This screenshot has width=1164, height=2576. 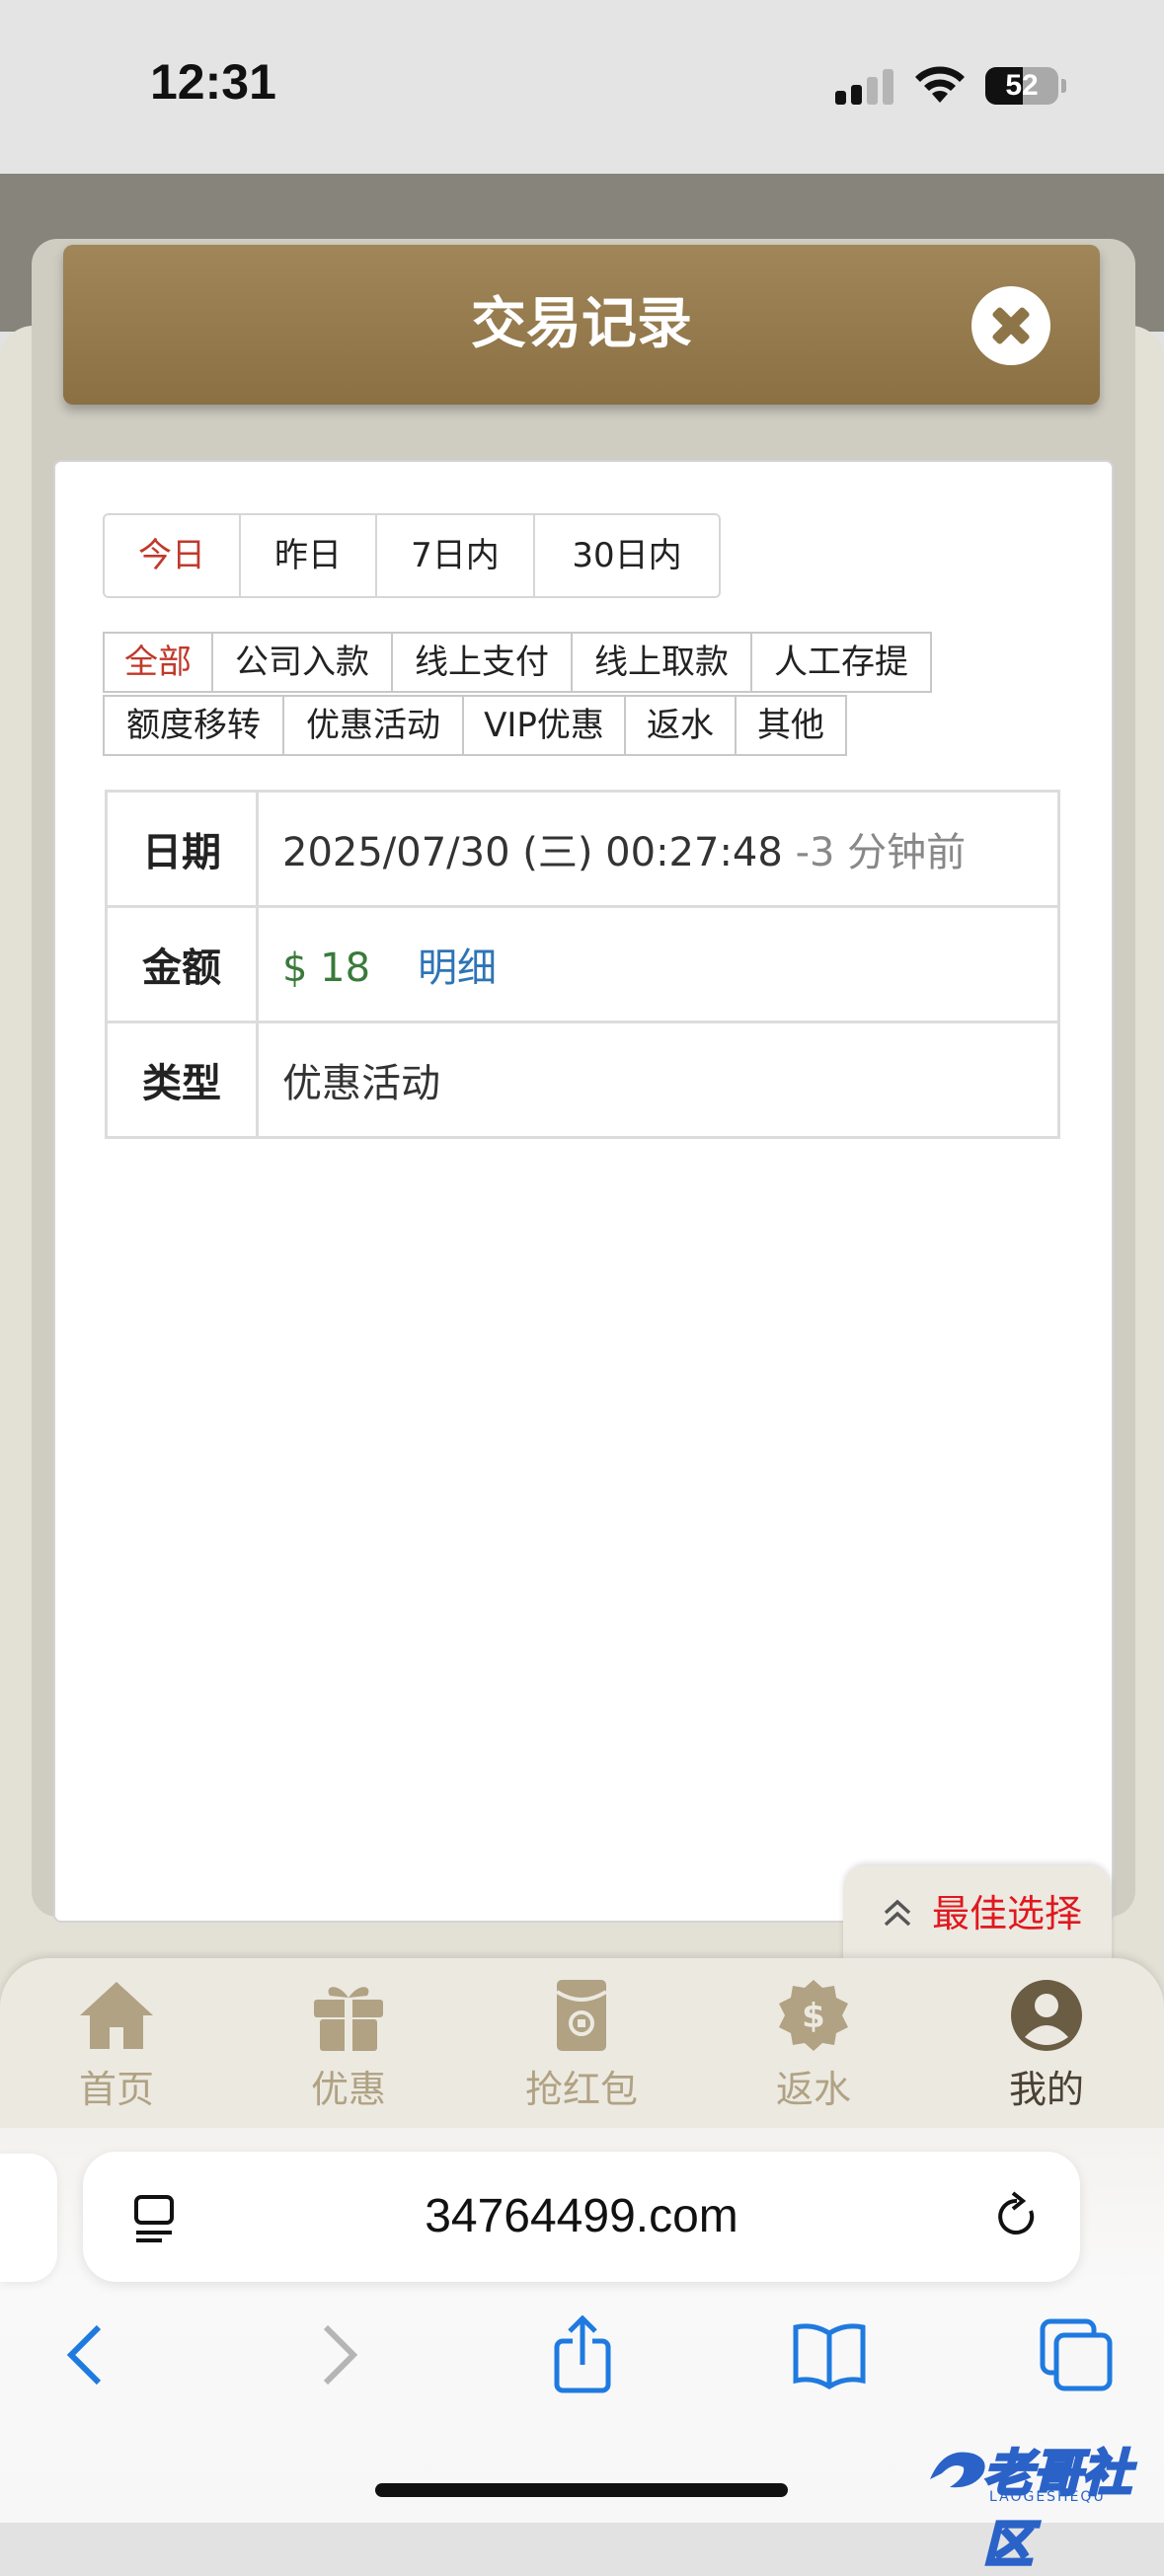 I want to click on category-online-payment: 线上支付, so click(x=482, y=662).